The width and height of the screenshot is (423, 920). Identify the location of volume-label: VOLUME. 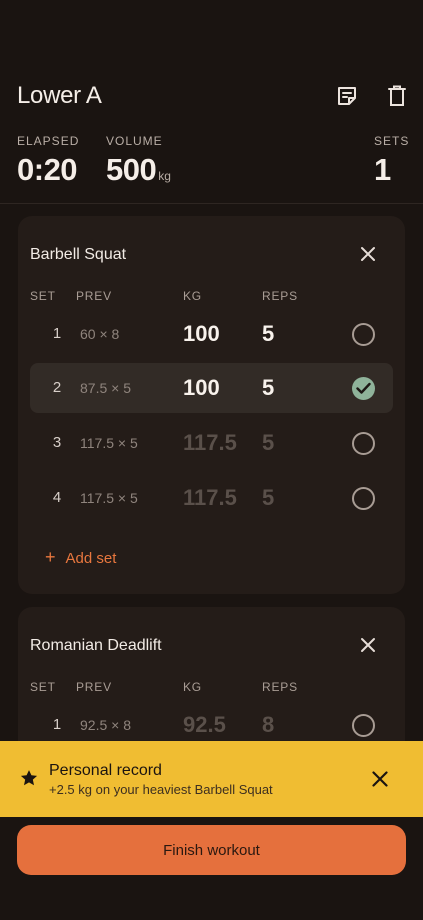
(134, 141).